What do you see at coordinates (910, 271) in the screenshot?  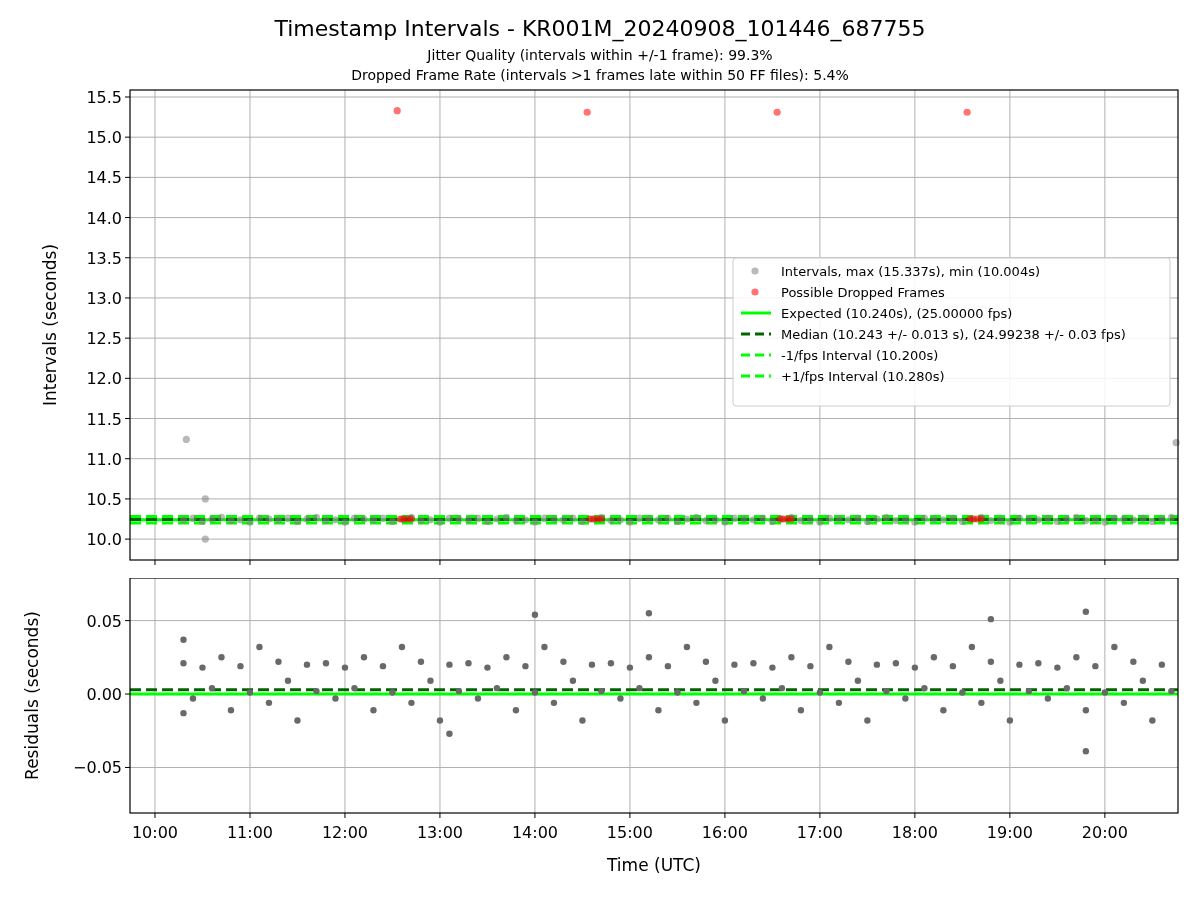 I see `legend-label: Intervals, max (15.337s), min (10.004s)` at bounding box center [910, 271].